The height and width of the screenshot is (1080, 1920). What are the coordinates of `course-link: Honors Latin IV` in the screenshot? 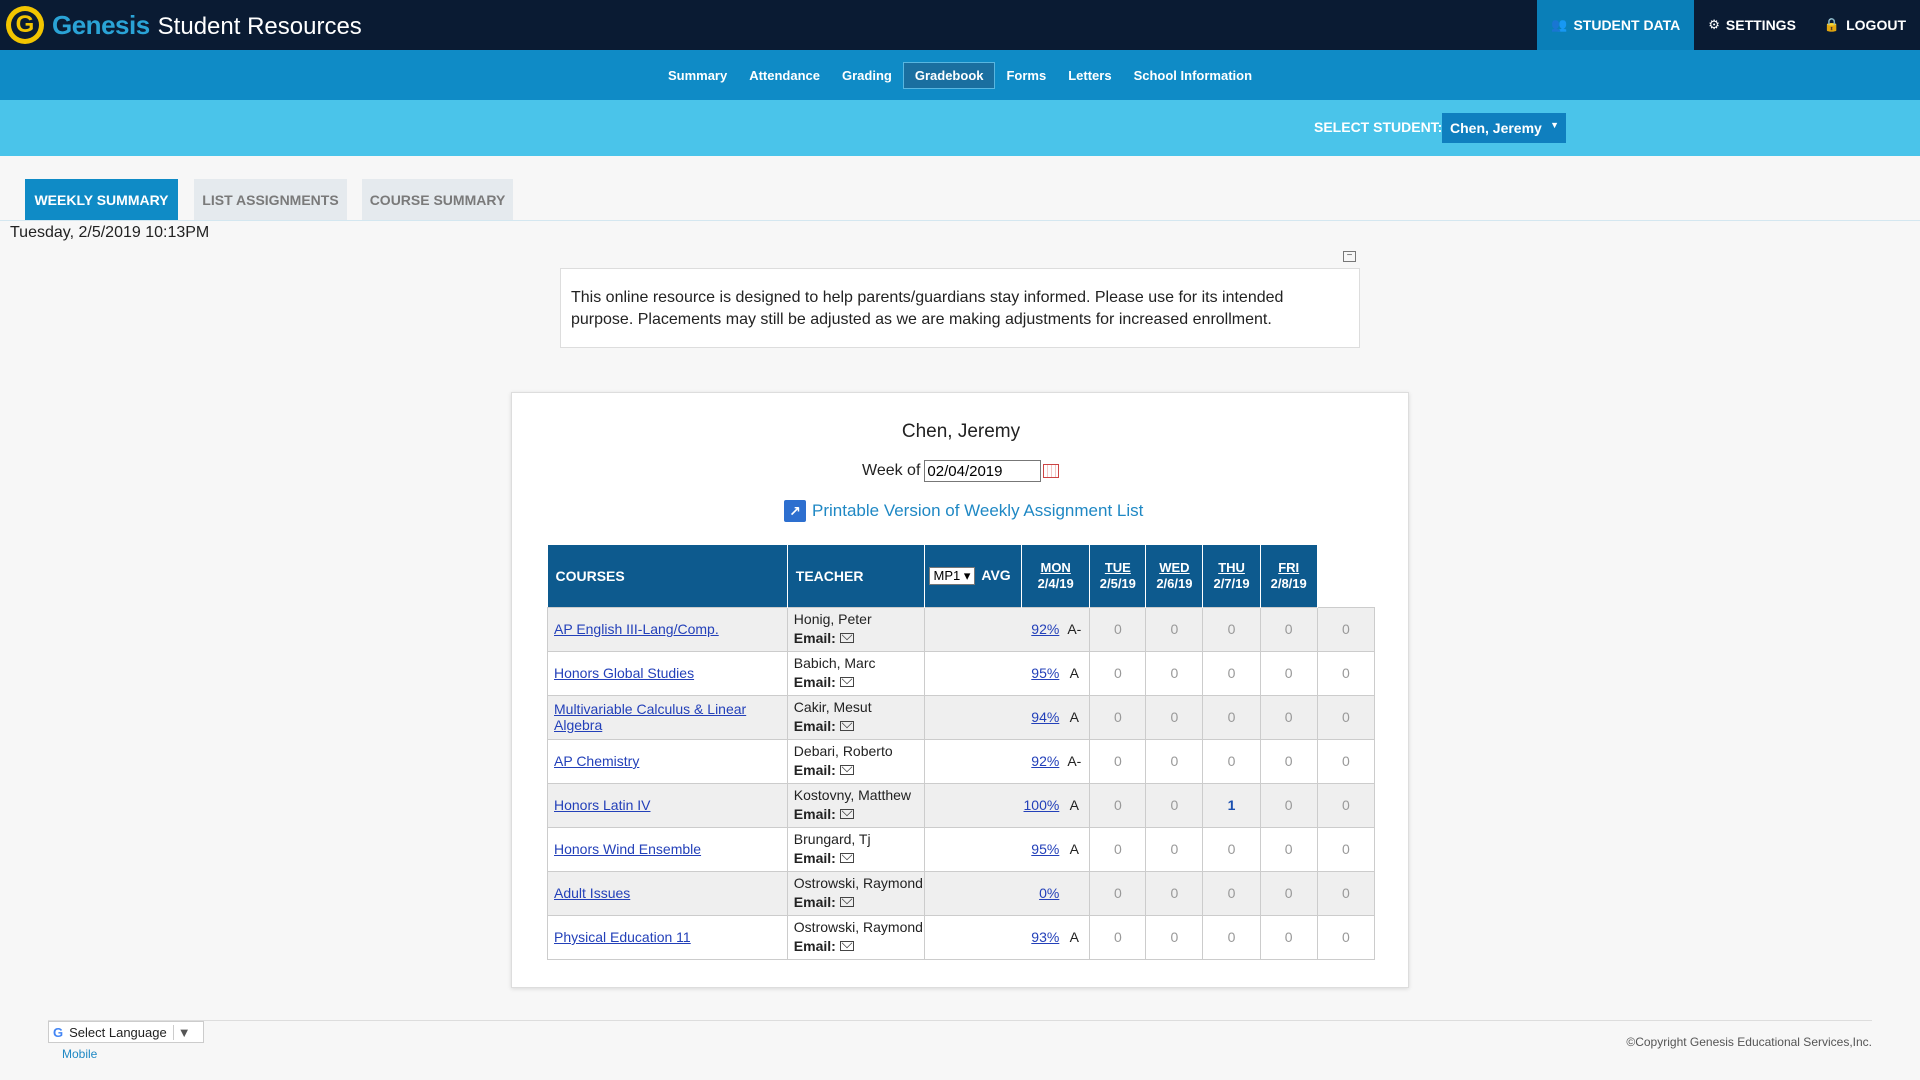 It's located at (602, 805).